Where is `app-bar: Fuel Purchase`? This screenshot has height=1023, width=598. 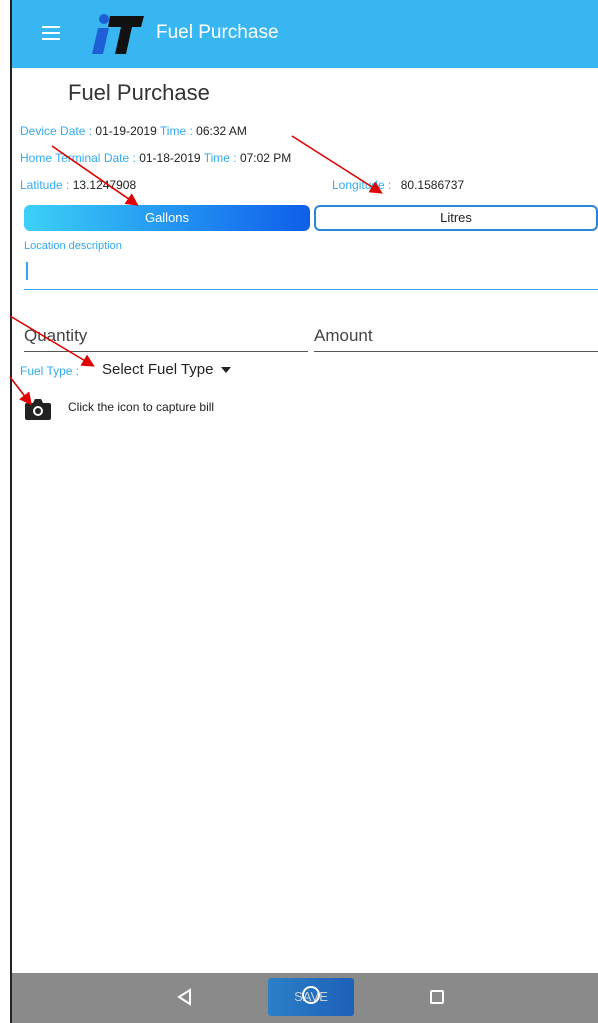
app-bar: Fuel Purchase is located at coordinates (305, 34).